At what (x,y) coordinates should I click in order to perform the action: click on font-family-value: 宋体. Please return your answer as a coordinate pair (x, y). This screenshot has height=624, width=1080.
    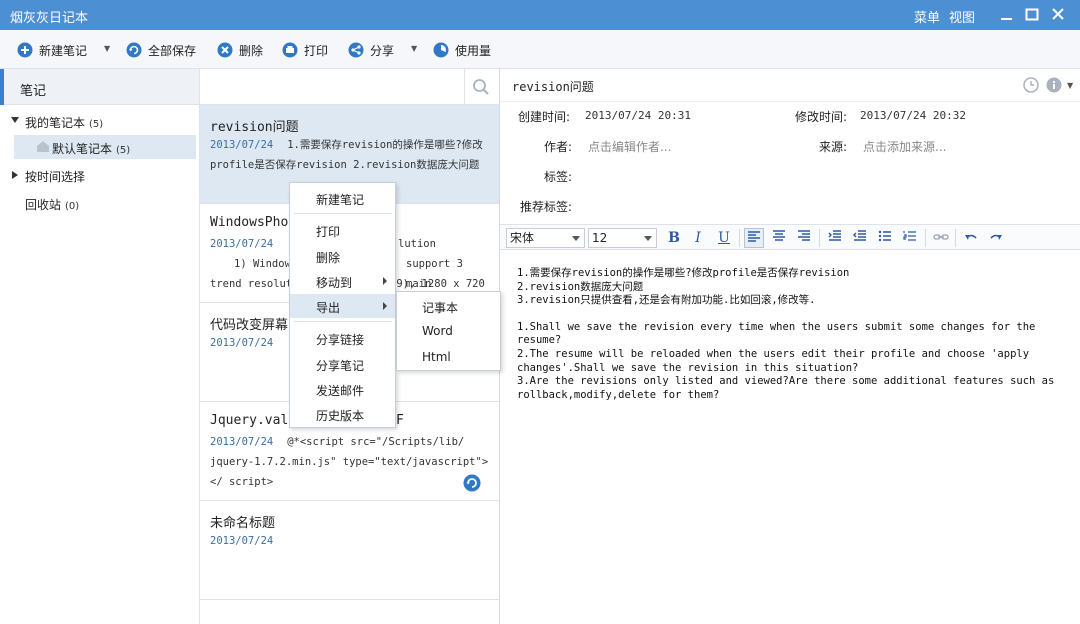
    Looking at the image, I should click on (522, 238).